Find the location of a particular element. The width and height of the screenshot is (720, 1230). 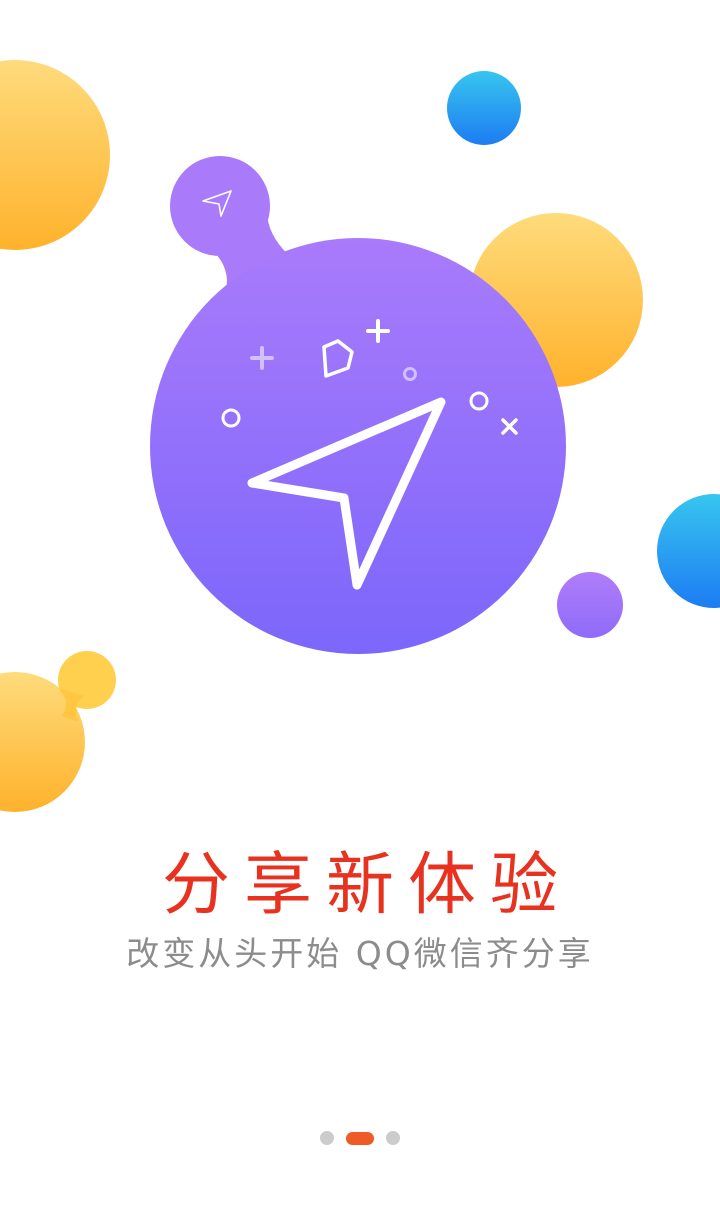

page-indicator is located at coordinates (360, 1138).